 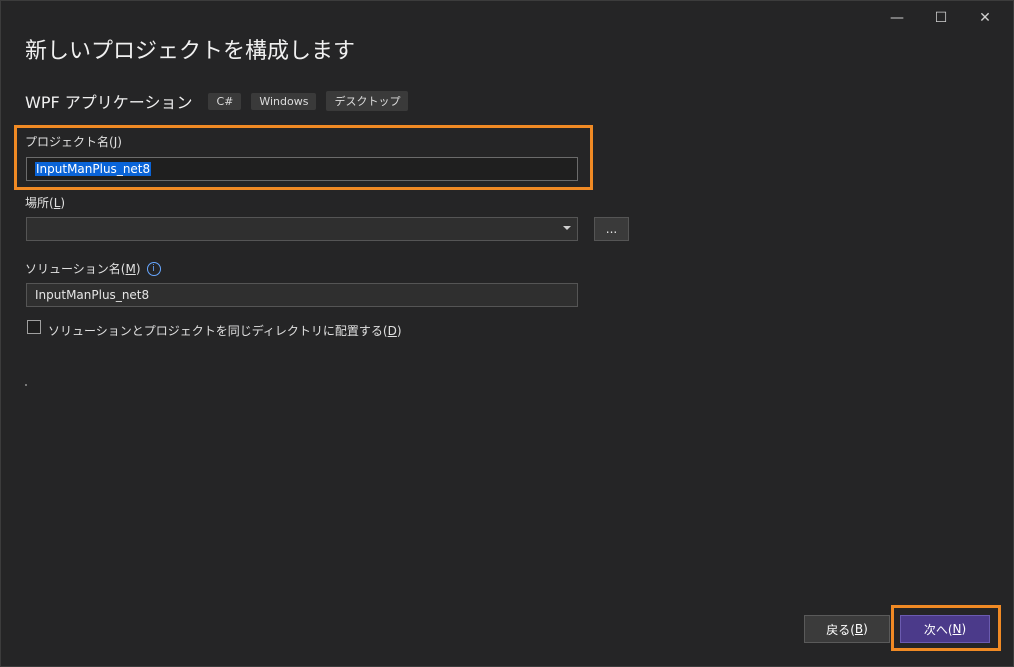 What do you see at coordinates (840, 629) in the screenshot?
I see `back-button-label: 戻る(` at bounding box center [840, 629].